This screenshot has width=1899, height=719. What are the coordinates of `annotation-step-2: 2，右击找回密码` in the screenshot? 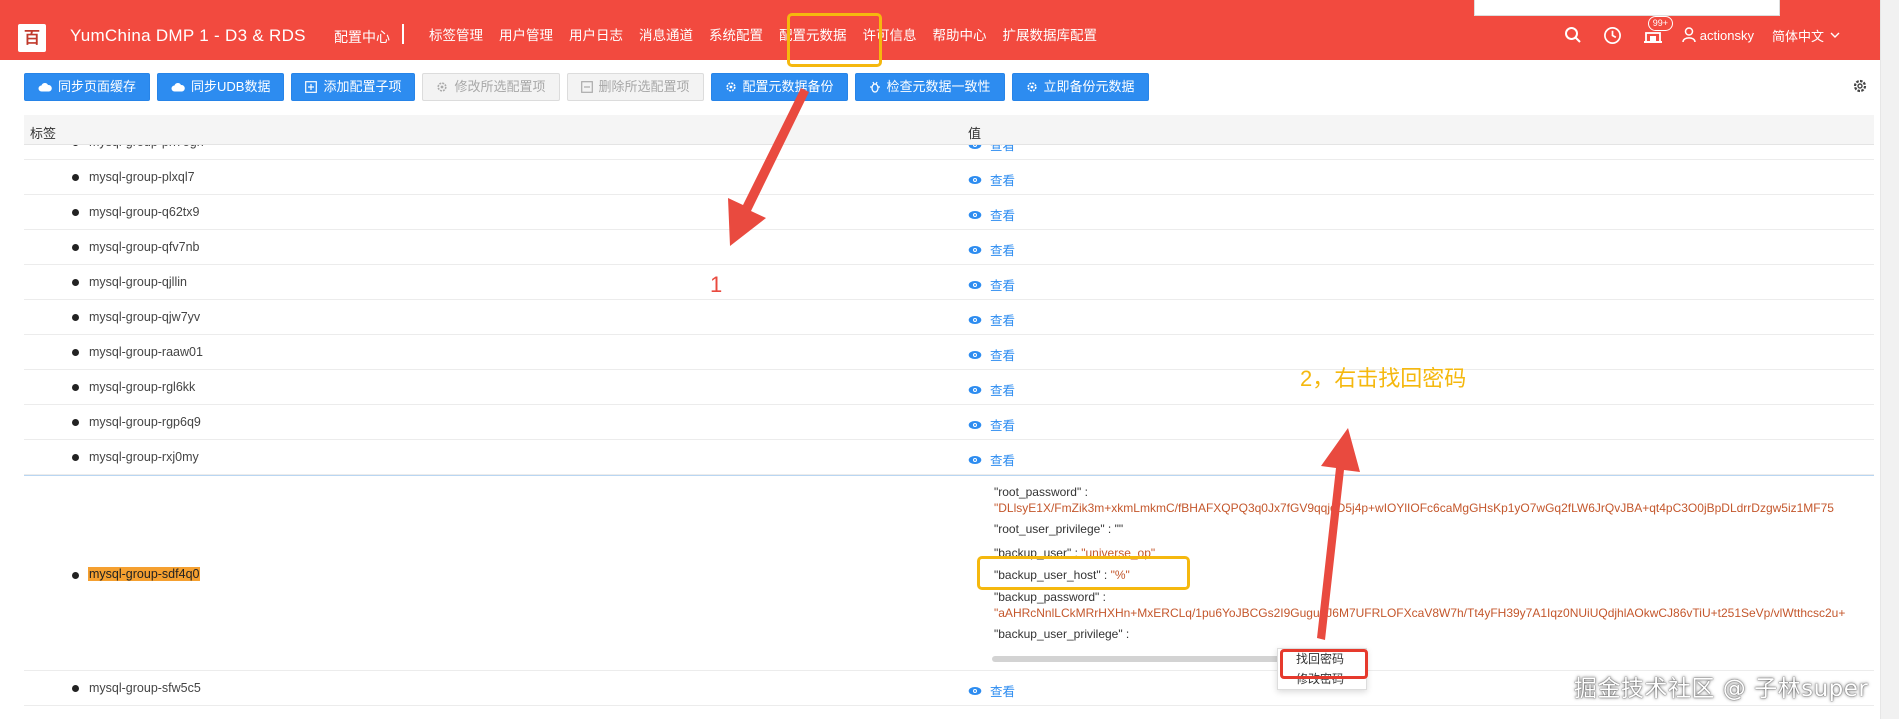 It's located at (1383, 378).